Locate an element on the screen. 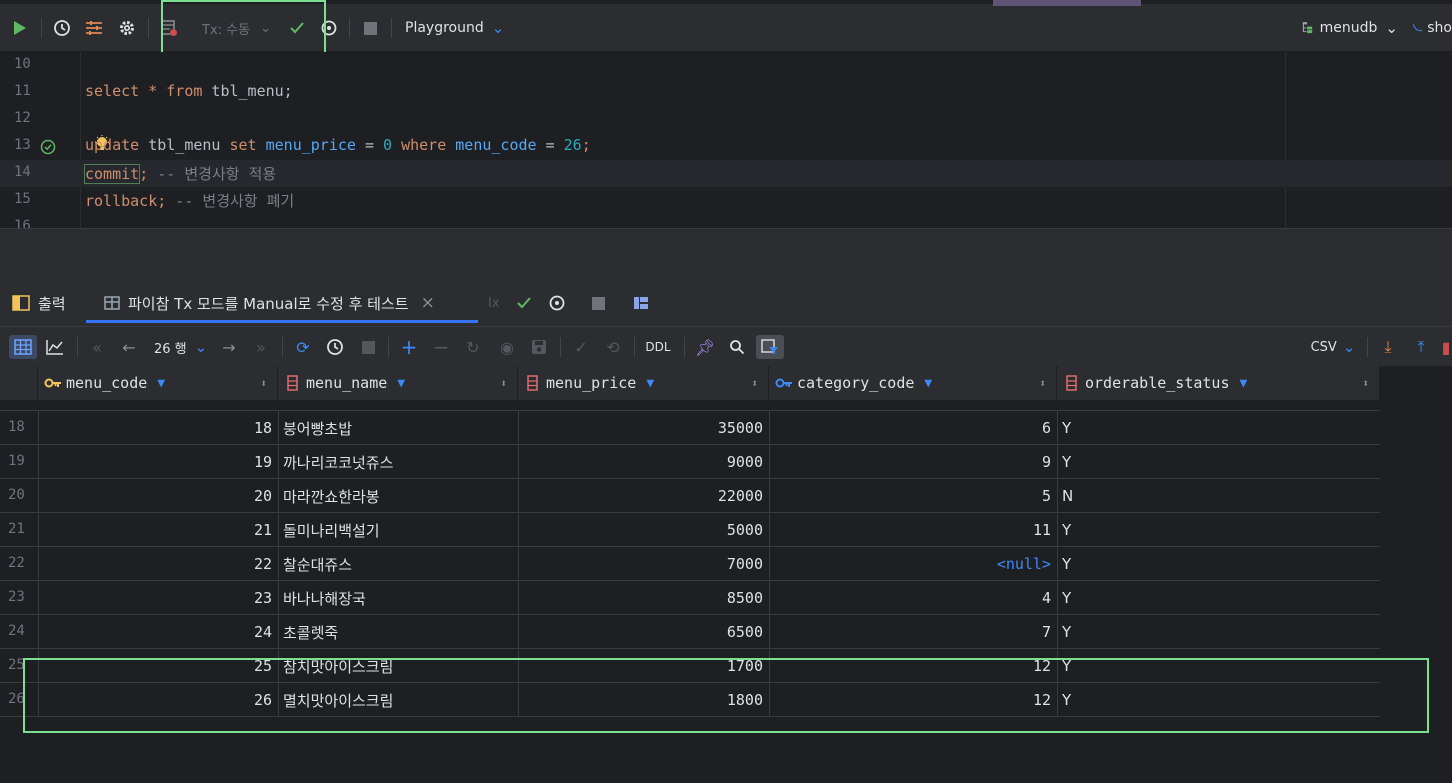 The width and height of the screenshot is (1452, 783). more-button: ▮ is located at coordinates (1446, 347).